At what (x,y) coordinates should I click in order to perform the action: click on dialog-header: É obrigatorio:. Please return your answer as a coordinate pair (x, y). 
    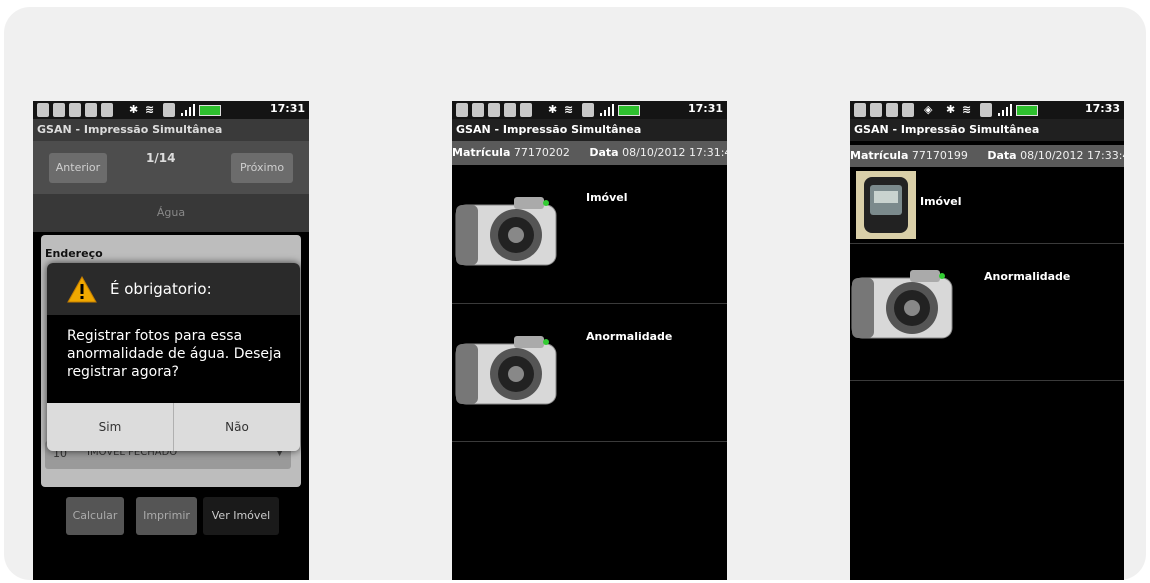
    Looking at the image, I should click on (173, 289).